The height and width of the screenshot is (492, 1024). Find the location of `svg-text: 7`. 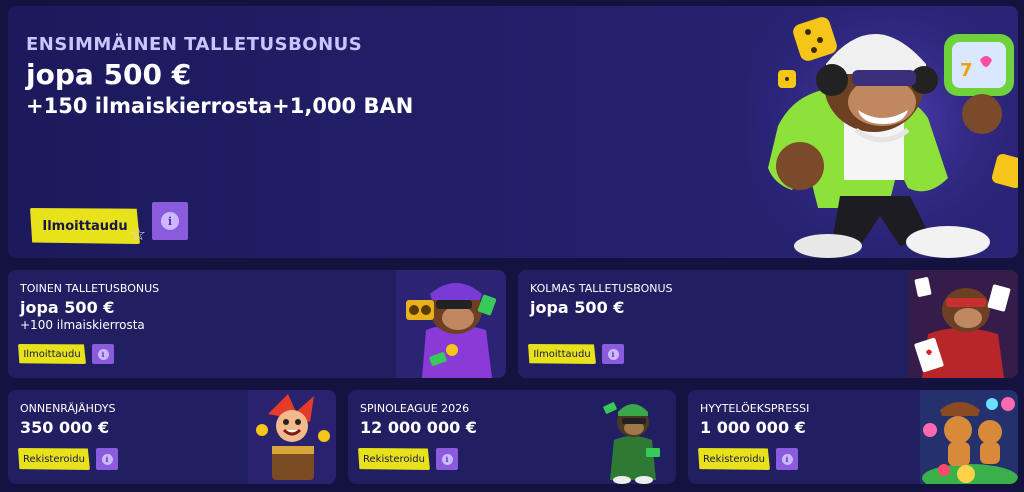

svg-text: 7 is located at coordinates (966, 70).